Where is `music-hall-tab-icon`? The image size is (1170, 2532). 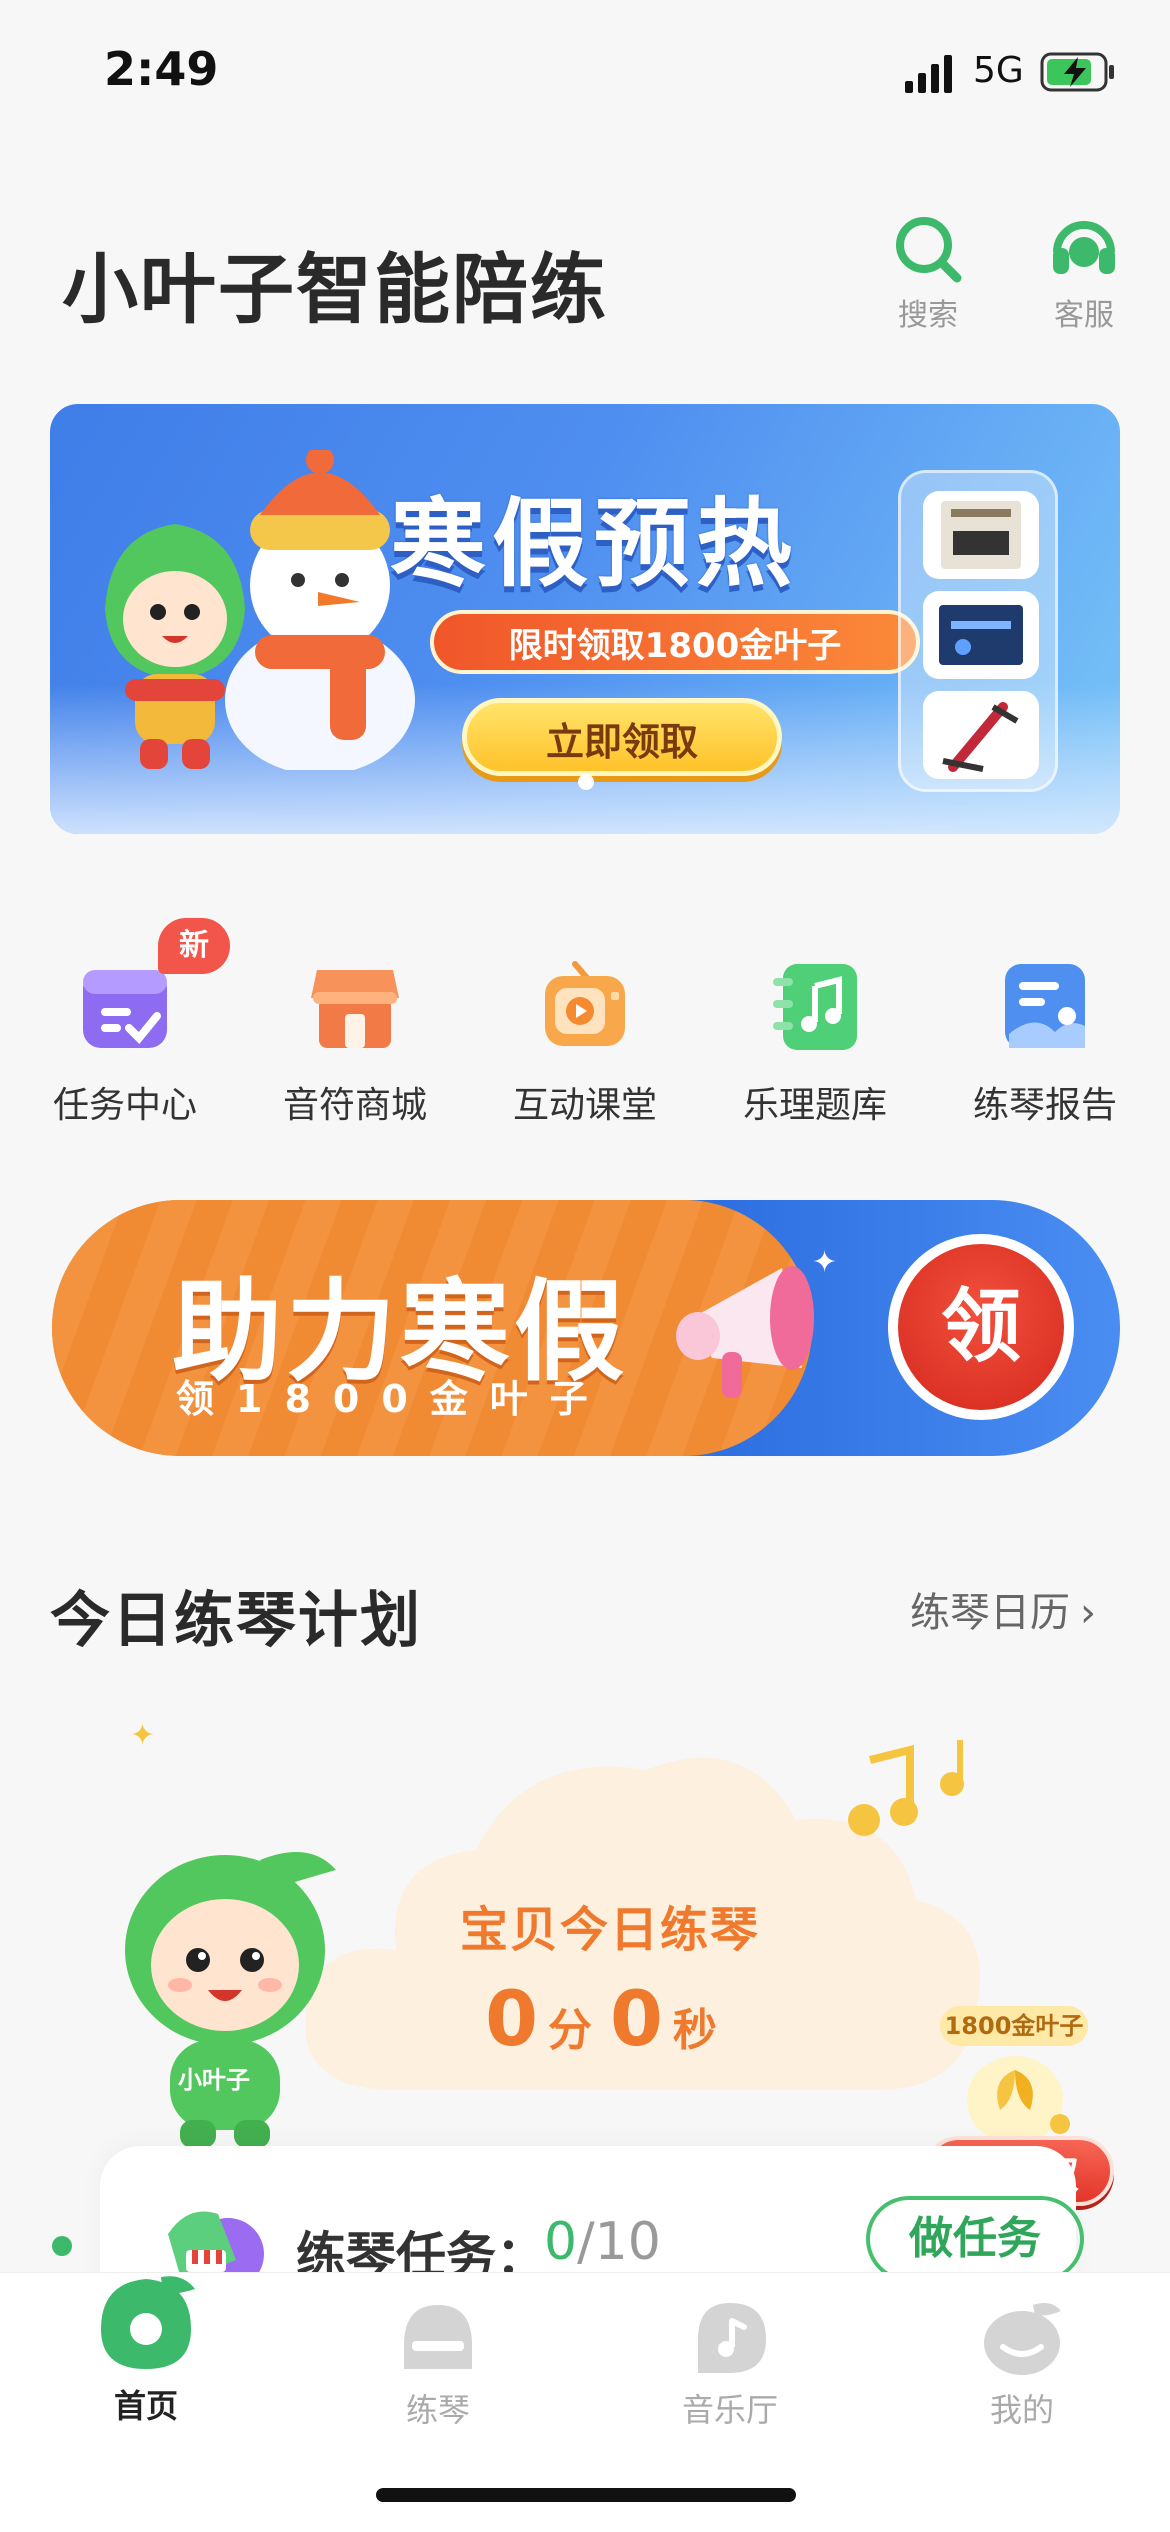 music-hall-tab-icon is located at coordinates (732, 2338).